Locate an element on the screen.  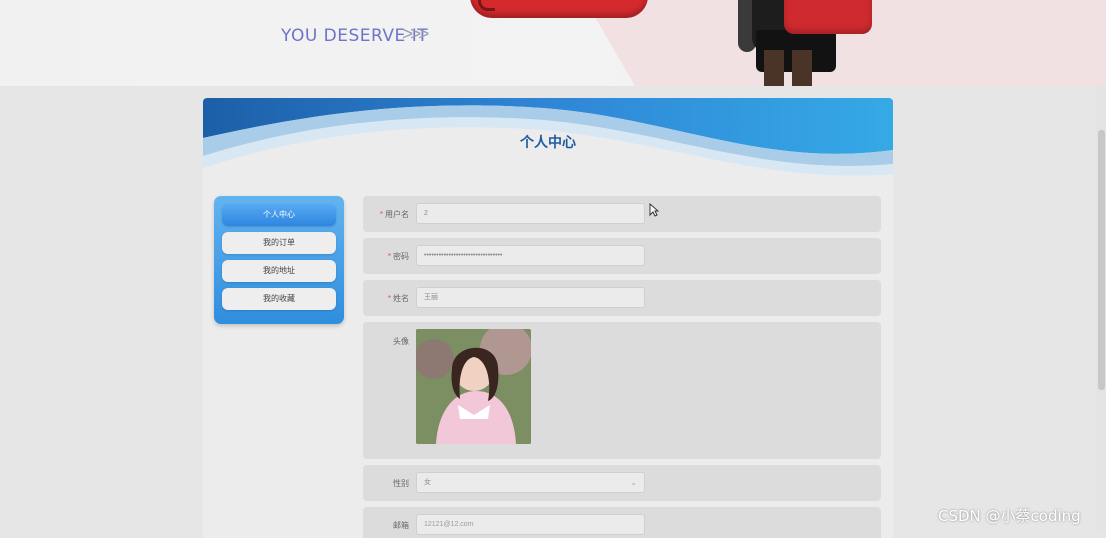
password-label: * 密码 is located at coordinates (398, 256).